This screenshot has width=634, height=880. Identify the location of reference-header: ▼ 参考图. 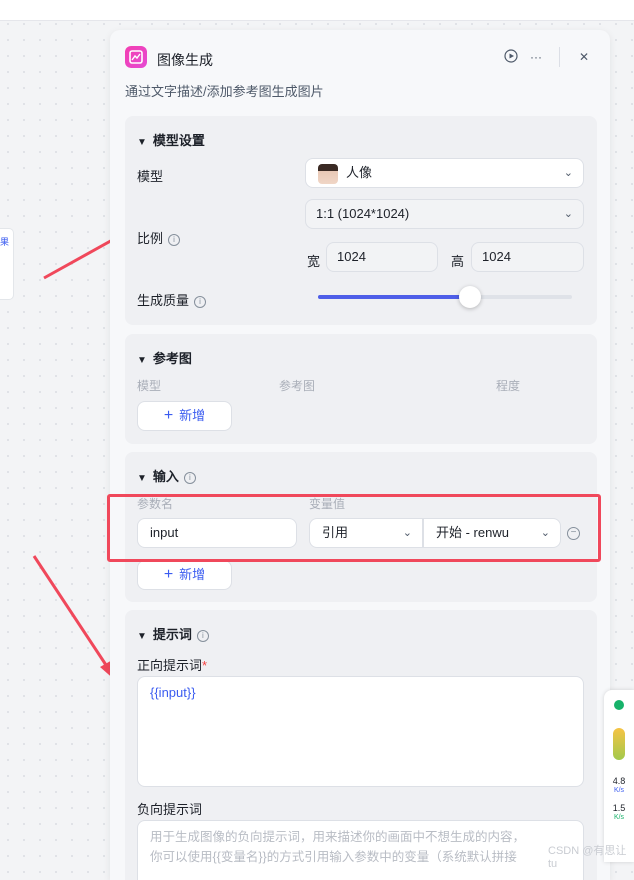
(164, 357).